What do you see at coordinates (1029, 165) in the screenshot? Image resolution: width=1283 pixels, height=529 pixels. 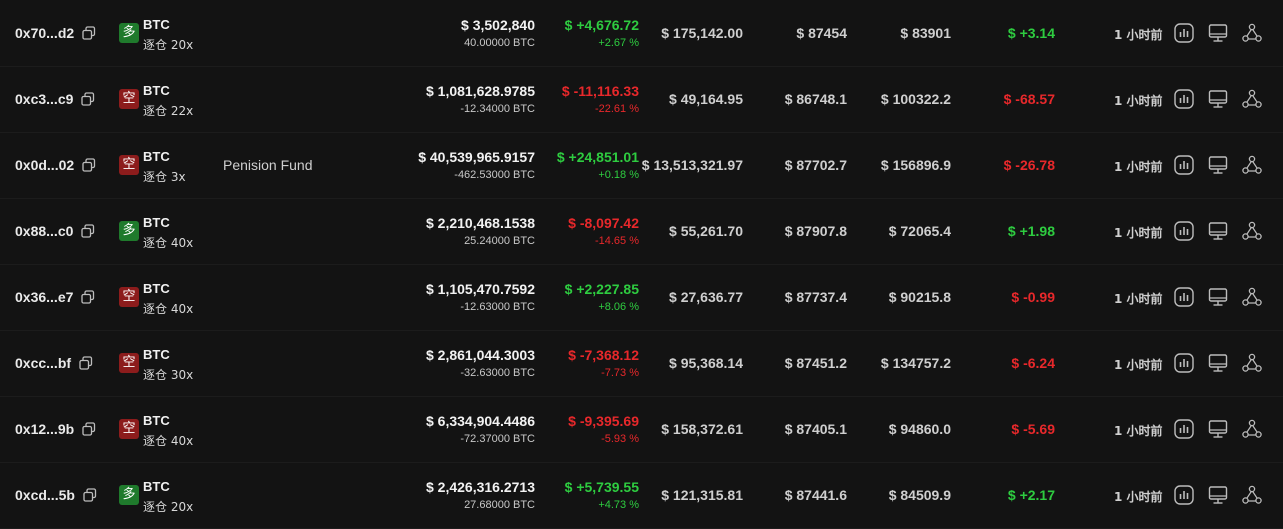 I see `funding-fee: $ -26.78` at bounding box center [1029, 165].